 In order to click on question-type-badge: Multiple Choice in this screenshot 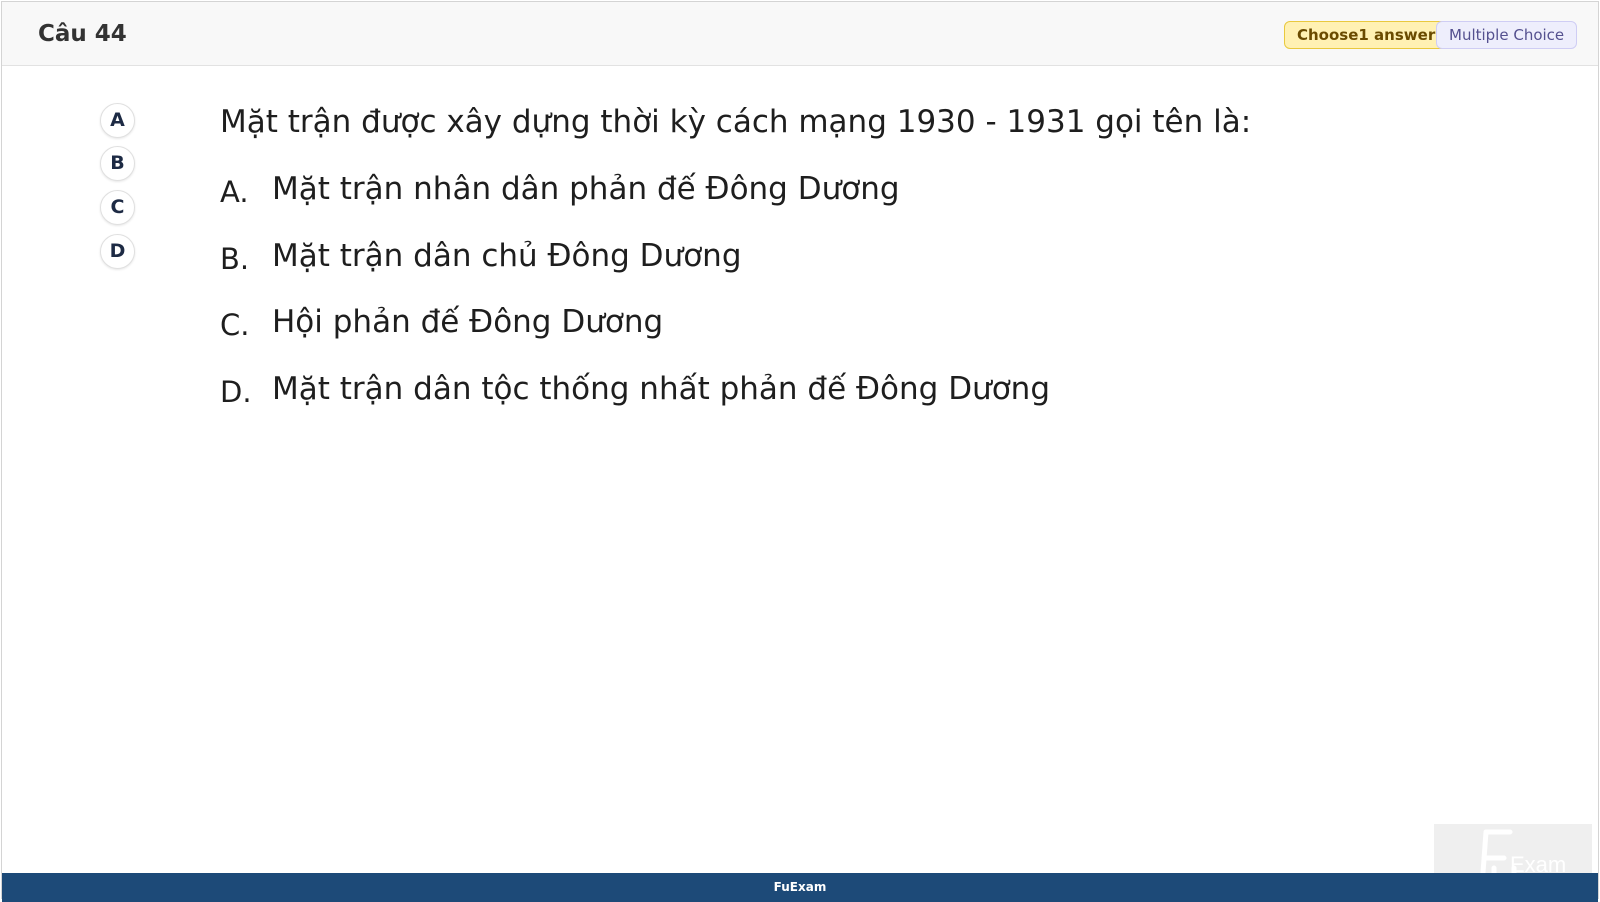, I will do `click(1507, 35)`.